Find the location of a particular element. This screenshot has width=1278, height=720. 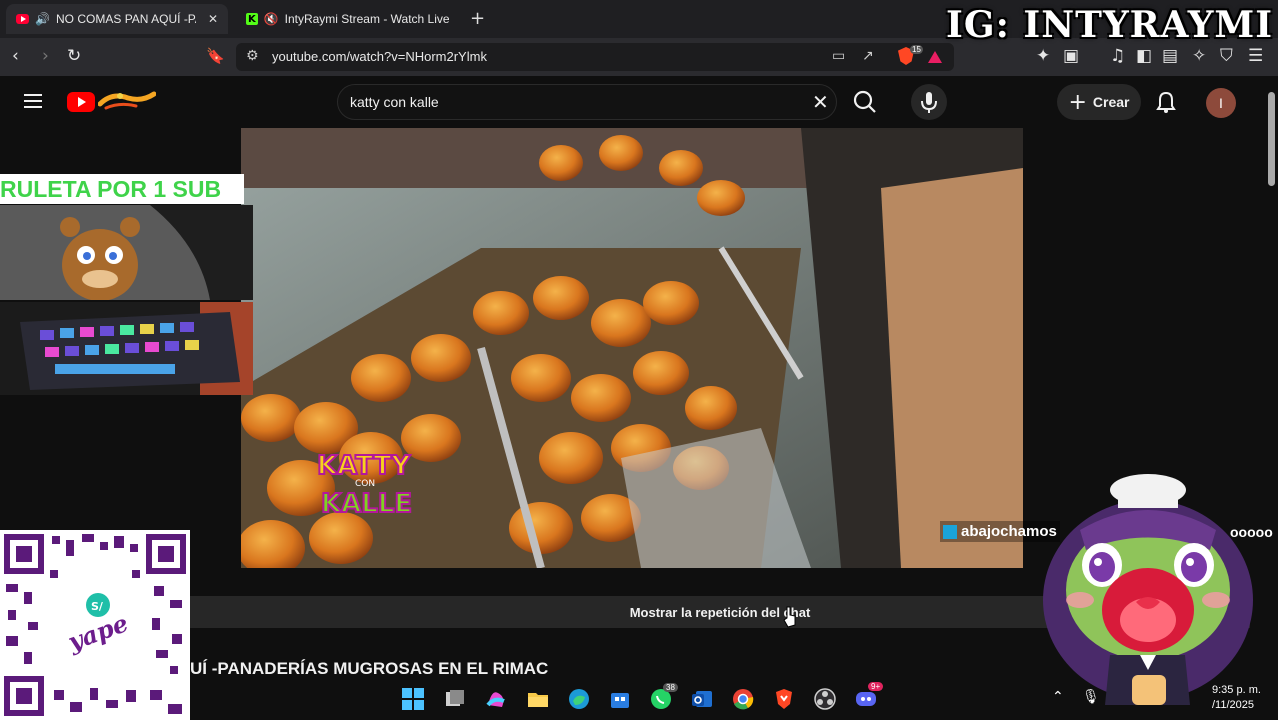

logo-word-con: CON is located at coordinates (365, 484).